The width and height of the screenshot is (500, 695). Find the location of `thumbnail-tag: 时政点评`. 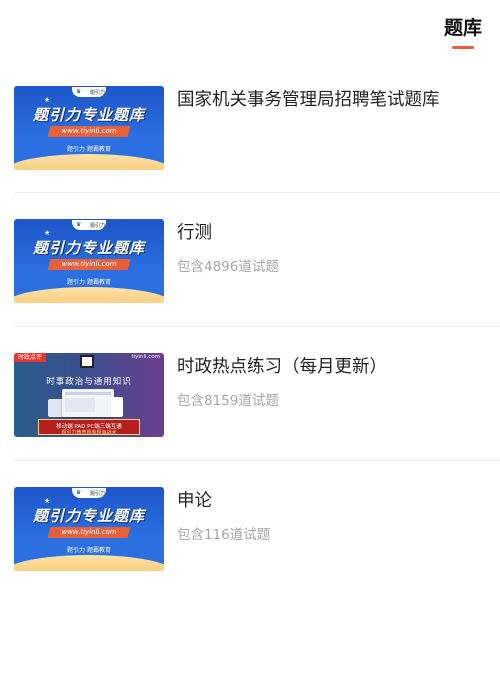

thumbnail-tag: 时政点评 is located at coordinates (30, 357).